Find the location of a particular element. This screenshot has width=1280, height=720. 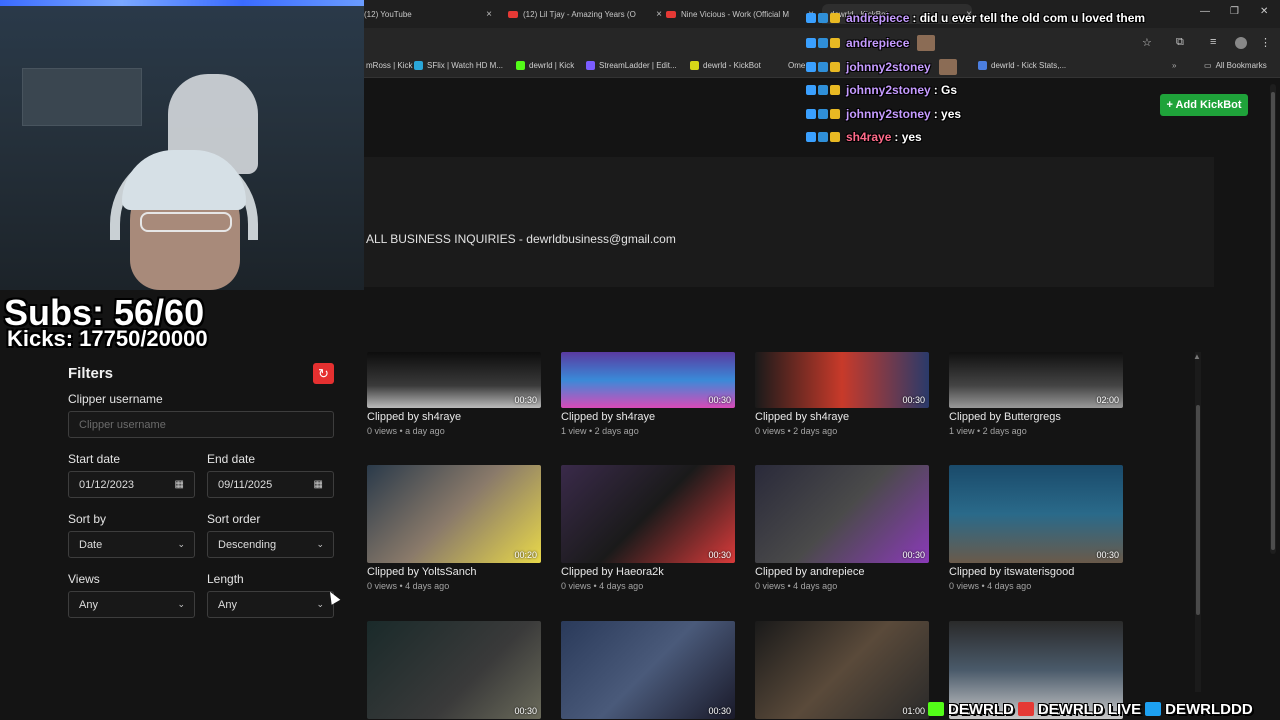

clip-thumbnail: 02:00 is located at coordinates (1036, 380).